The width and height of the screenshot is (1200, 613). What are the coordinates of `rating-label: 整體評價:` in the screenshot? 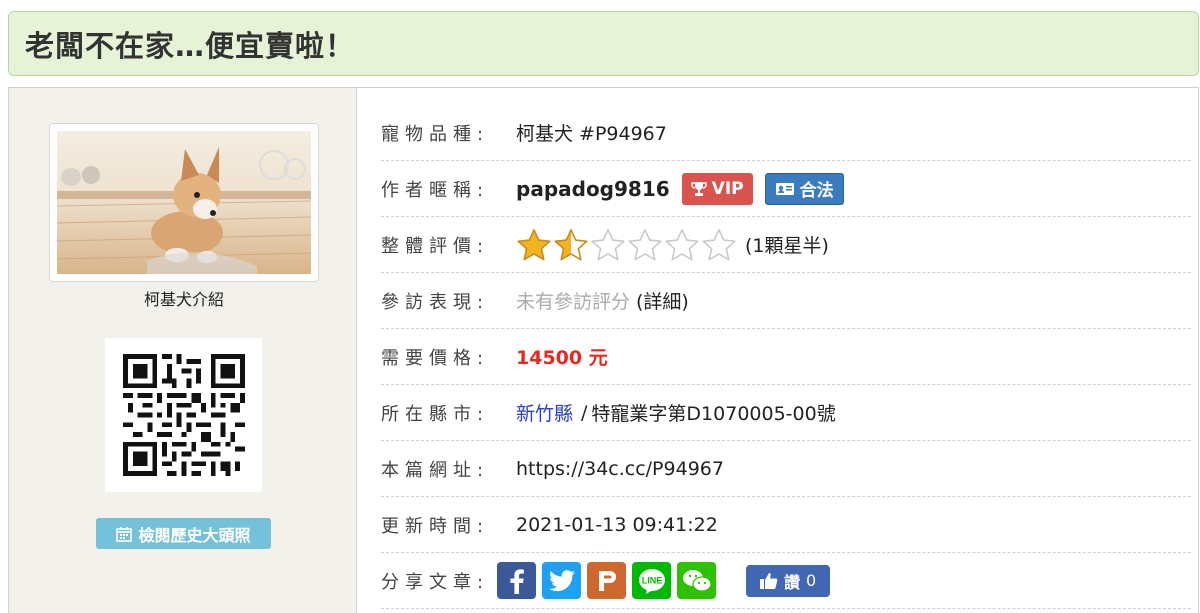 It's located at (435, 246).